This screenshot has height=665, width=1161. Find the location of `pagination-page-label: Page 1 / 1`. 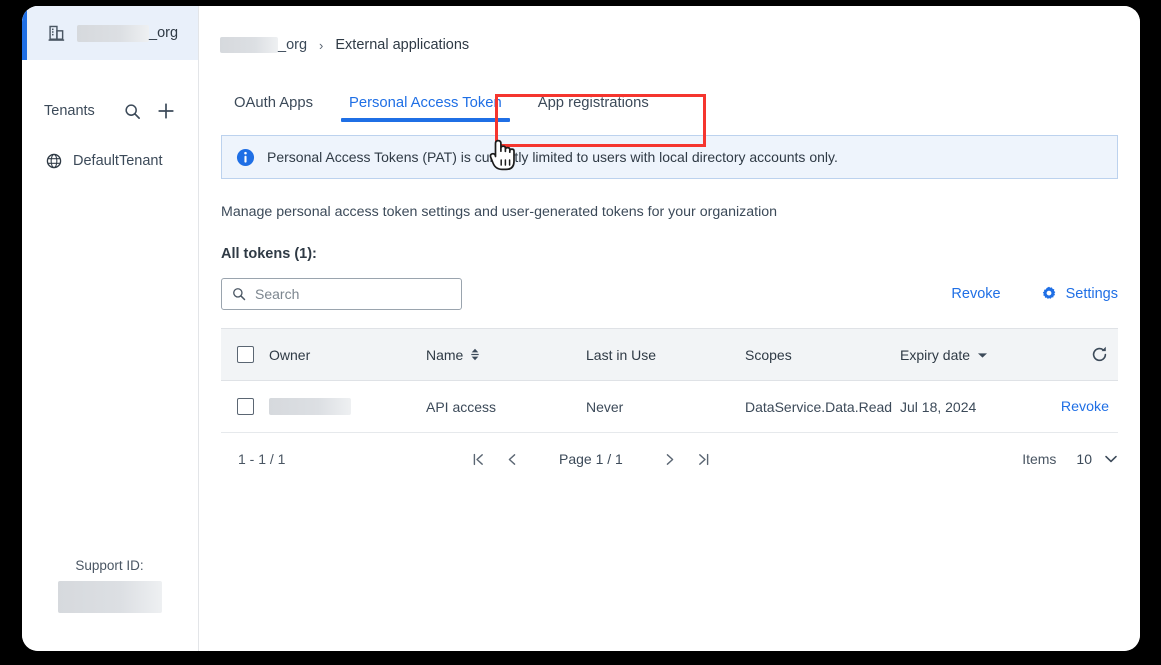

pagination-page-label: Page 1 / 1 is located at coordinates (591, 459).